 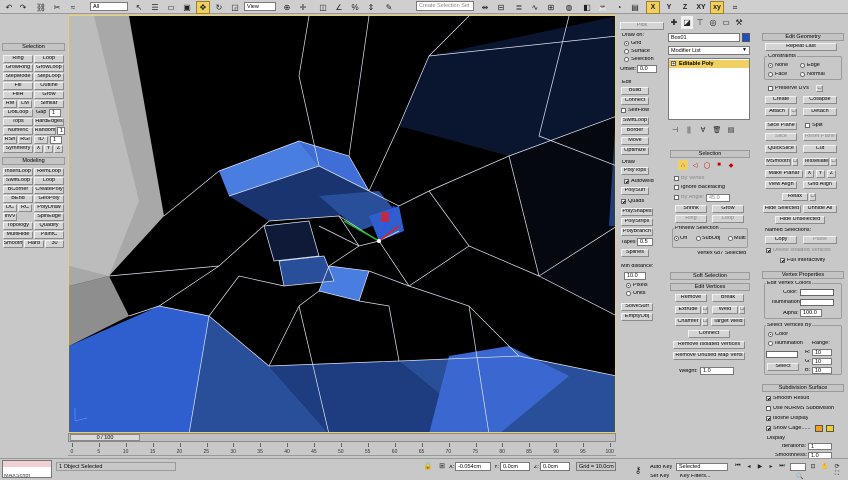 I want to click on by-angle-checkbox, so click(x=676, y=197).